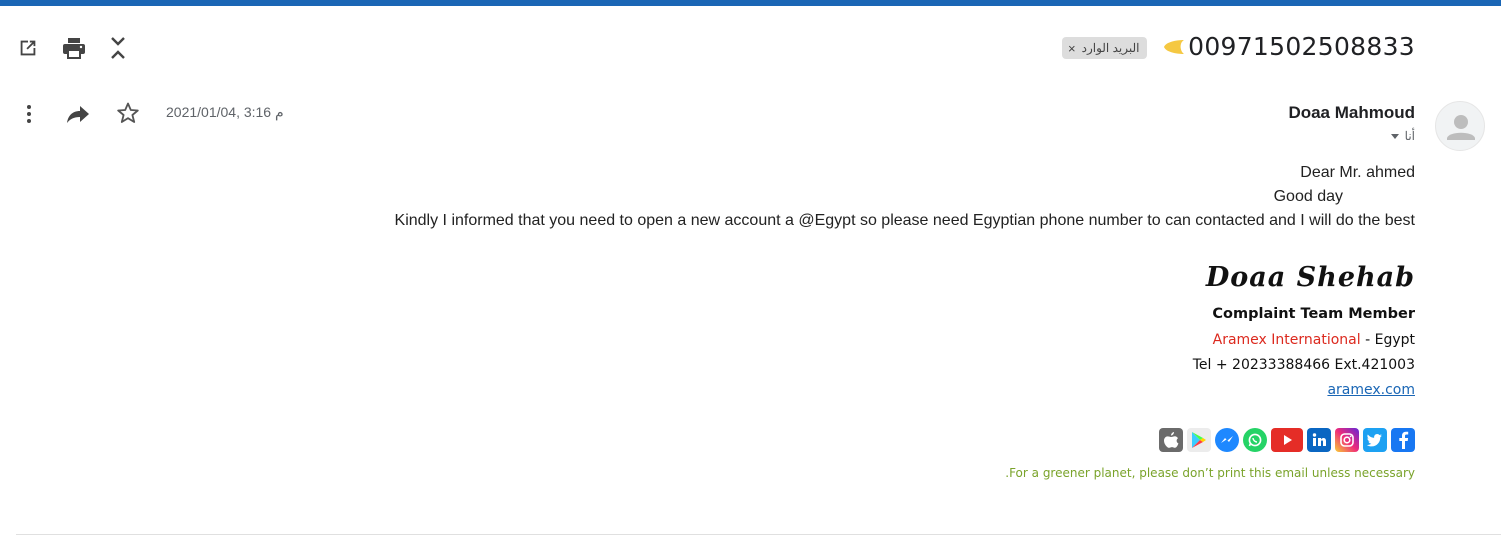 The height and width of the screenshot is (542, 1501). I want to click on signature-title: Complaint Team Member, so click(1313, 314).